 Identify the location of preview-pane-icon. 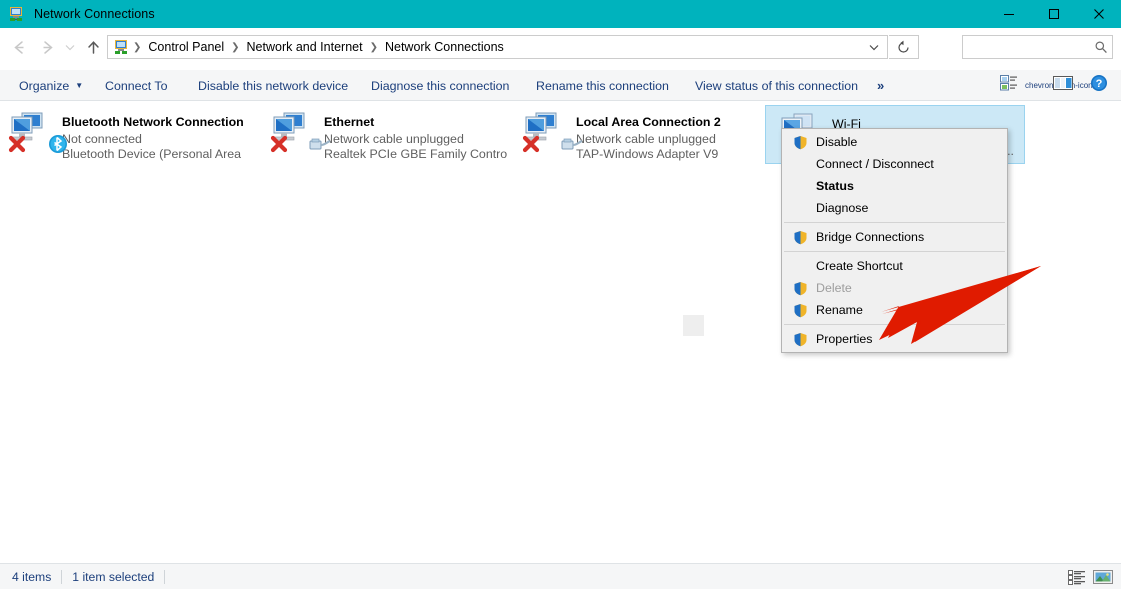
(1063, 85).